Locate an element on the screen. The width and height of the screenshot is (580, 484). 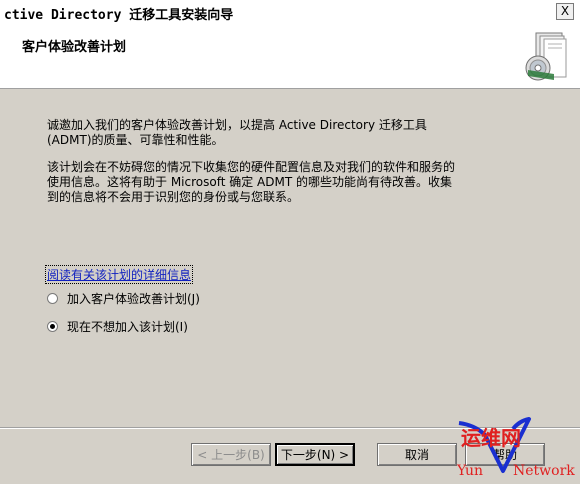
join-radio is located at coordinates (52, 298).